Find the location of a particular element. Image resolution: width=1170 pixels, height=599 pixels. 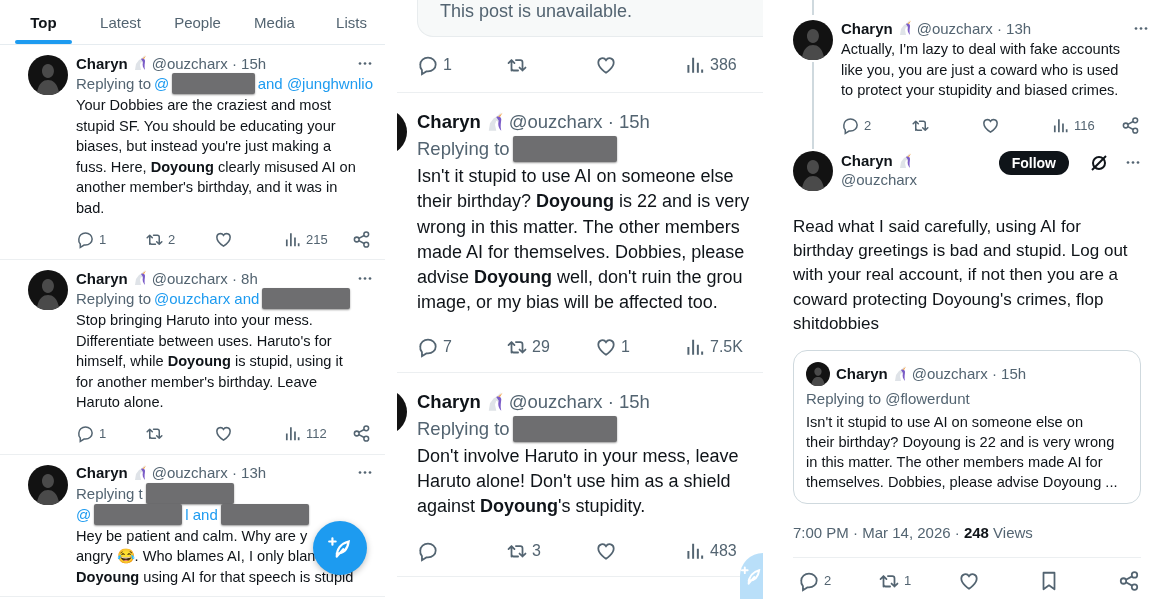

tab: Top is located at coordinates (43, 22).